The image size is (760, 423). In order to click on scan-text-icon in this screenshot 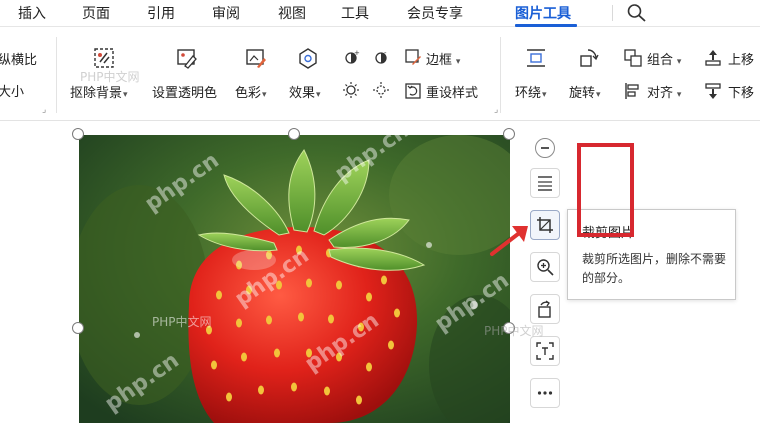, I will do `click(545, 351)`.